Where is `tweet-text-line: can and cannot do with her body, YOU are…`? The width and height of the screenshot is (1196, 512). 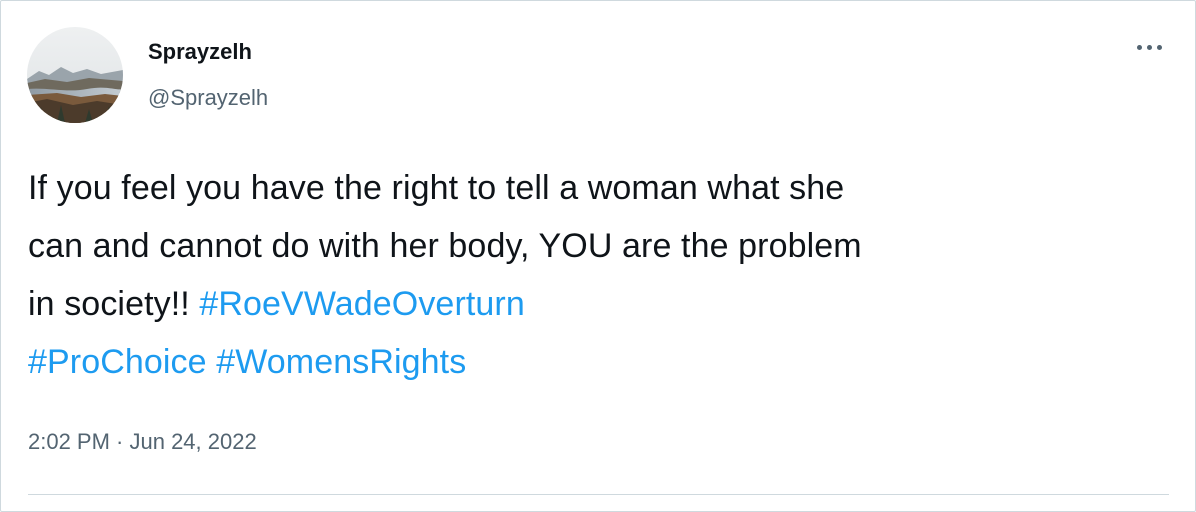
tweet-text-line: can and cannot do with her body, YOU are… is located at coordinates (445, 246).